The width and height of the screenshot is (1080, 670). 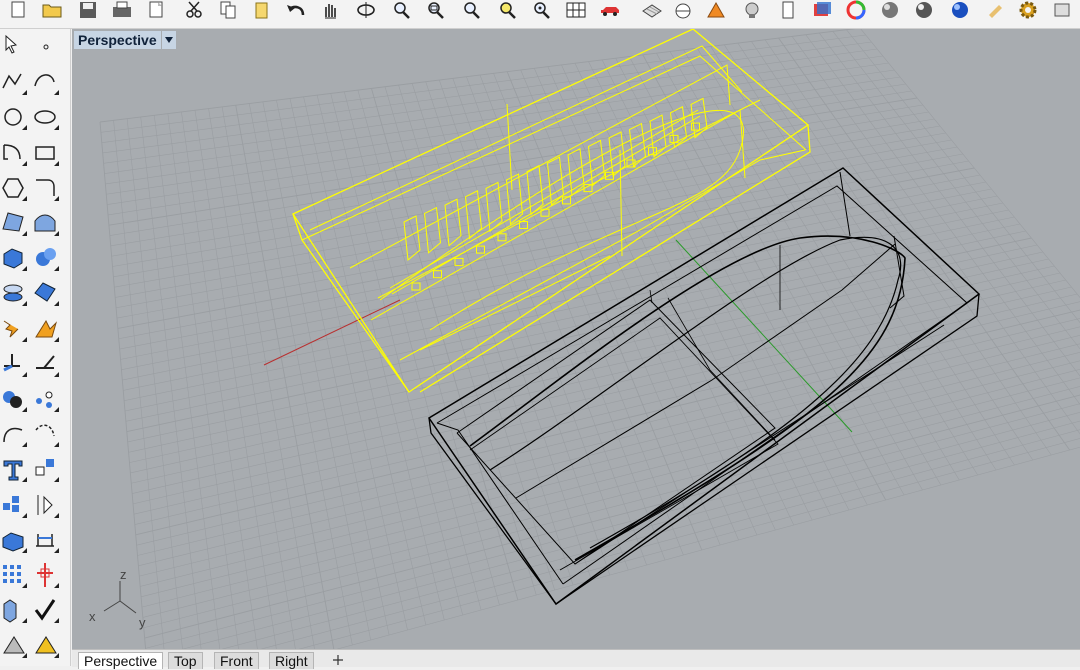 What do you see at coordinates (14, 223) in the screenshot?
I see `surface-patch-icon` at bounding box center [14, 223].